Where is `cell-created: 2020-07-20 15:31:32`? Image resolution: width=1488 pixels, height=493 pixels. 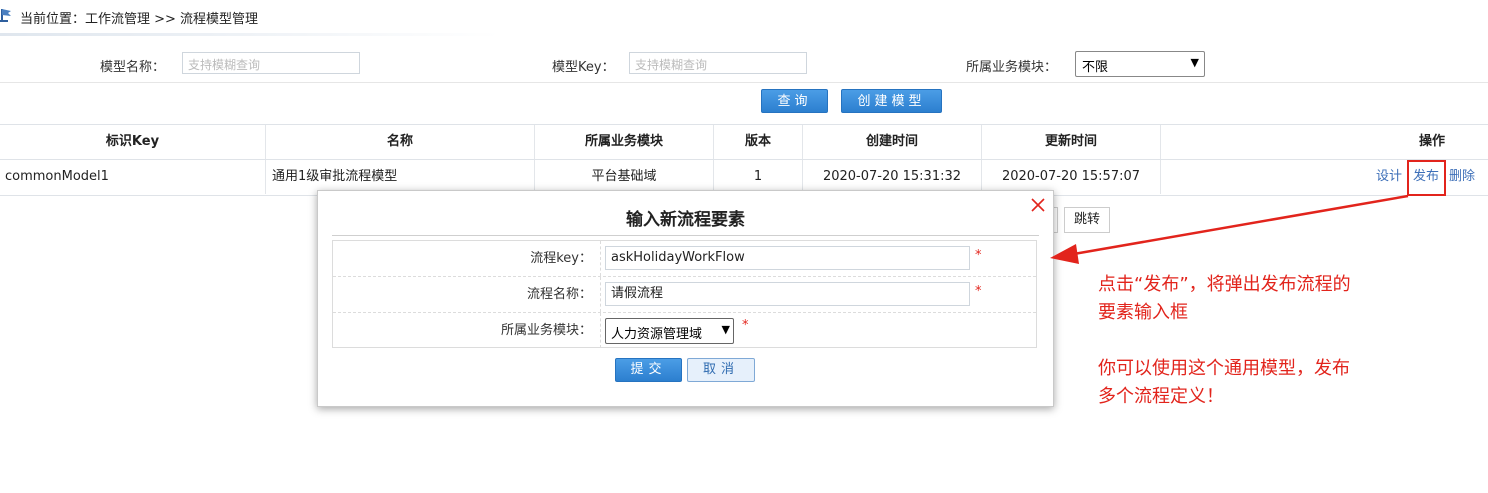 cell-created: 2020-07-20 15:31:32 is located at coordinates (892, 177).